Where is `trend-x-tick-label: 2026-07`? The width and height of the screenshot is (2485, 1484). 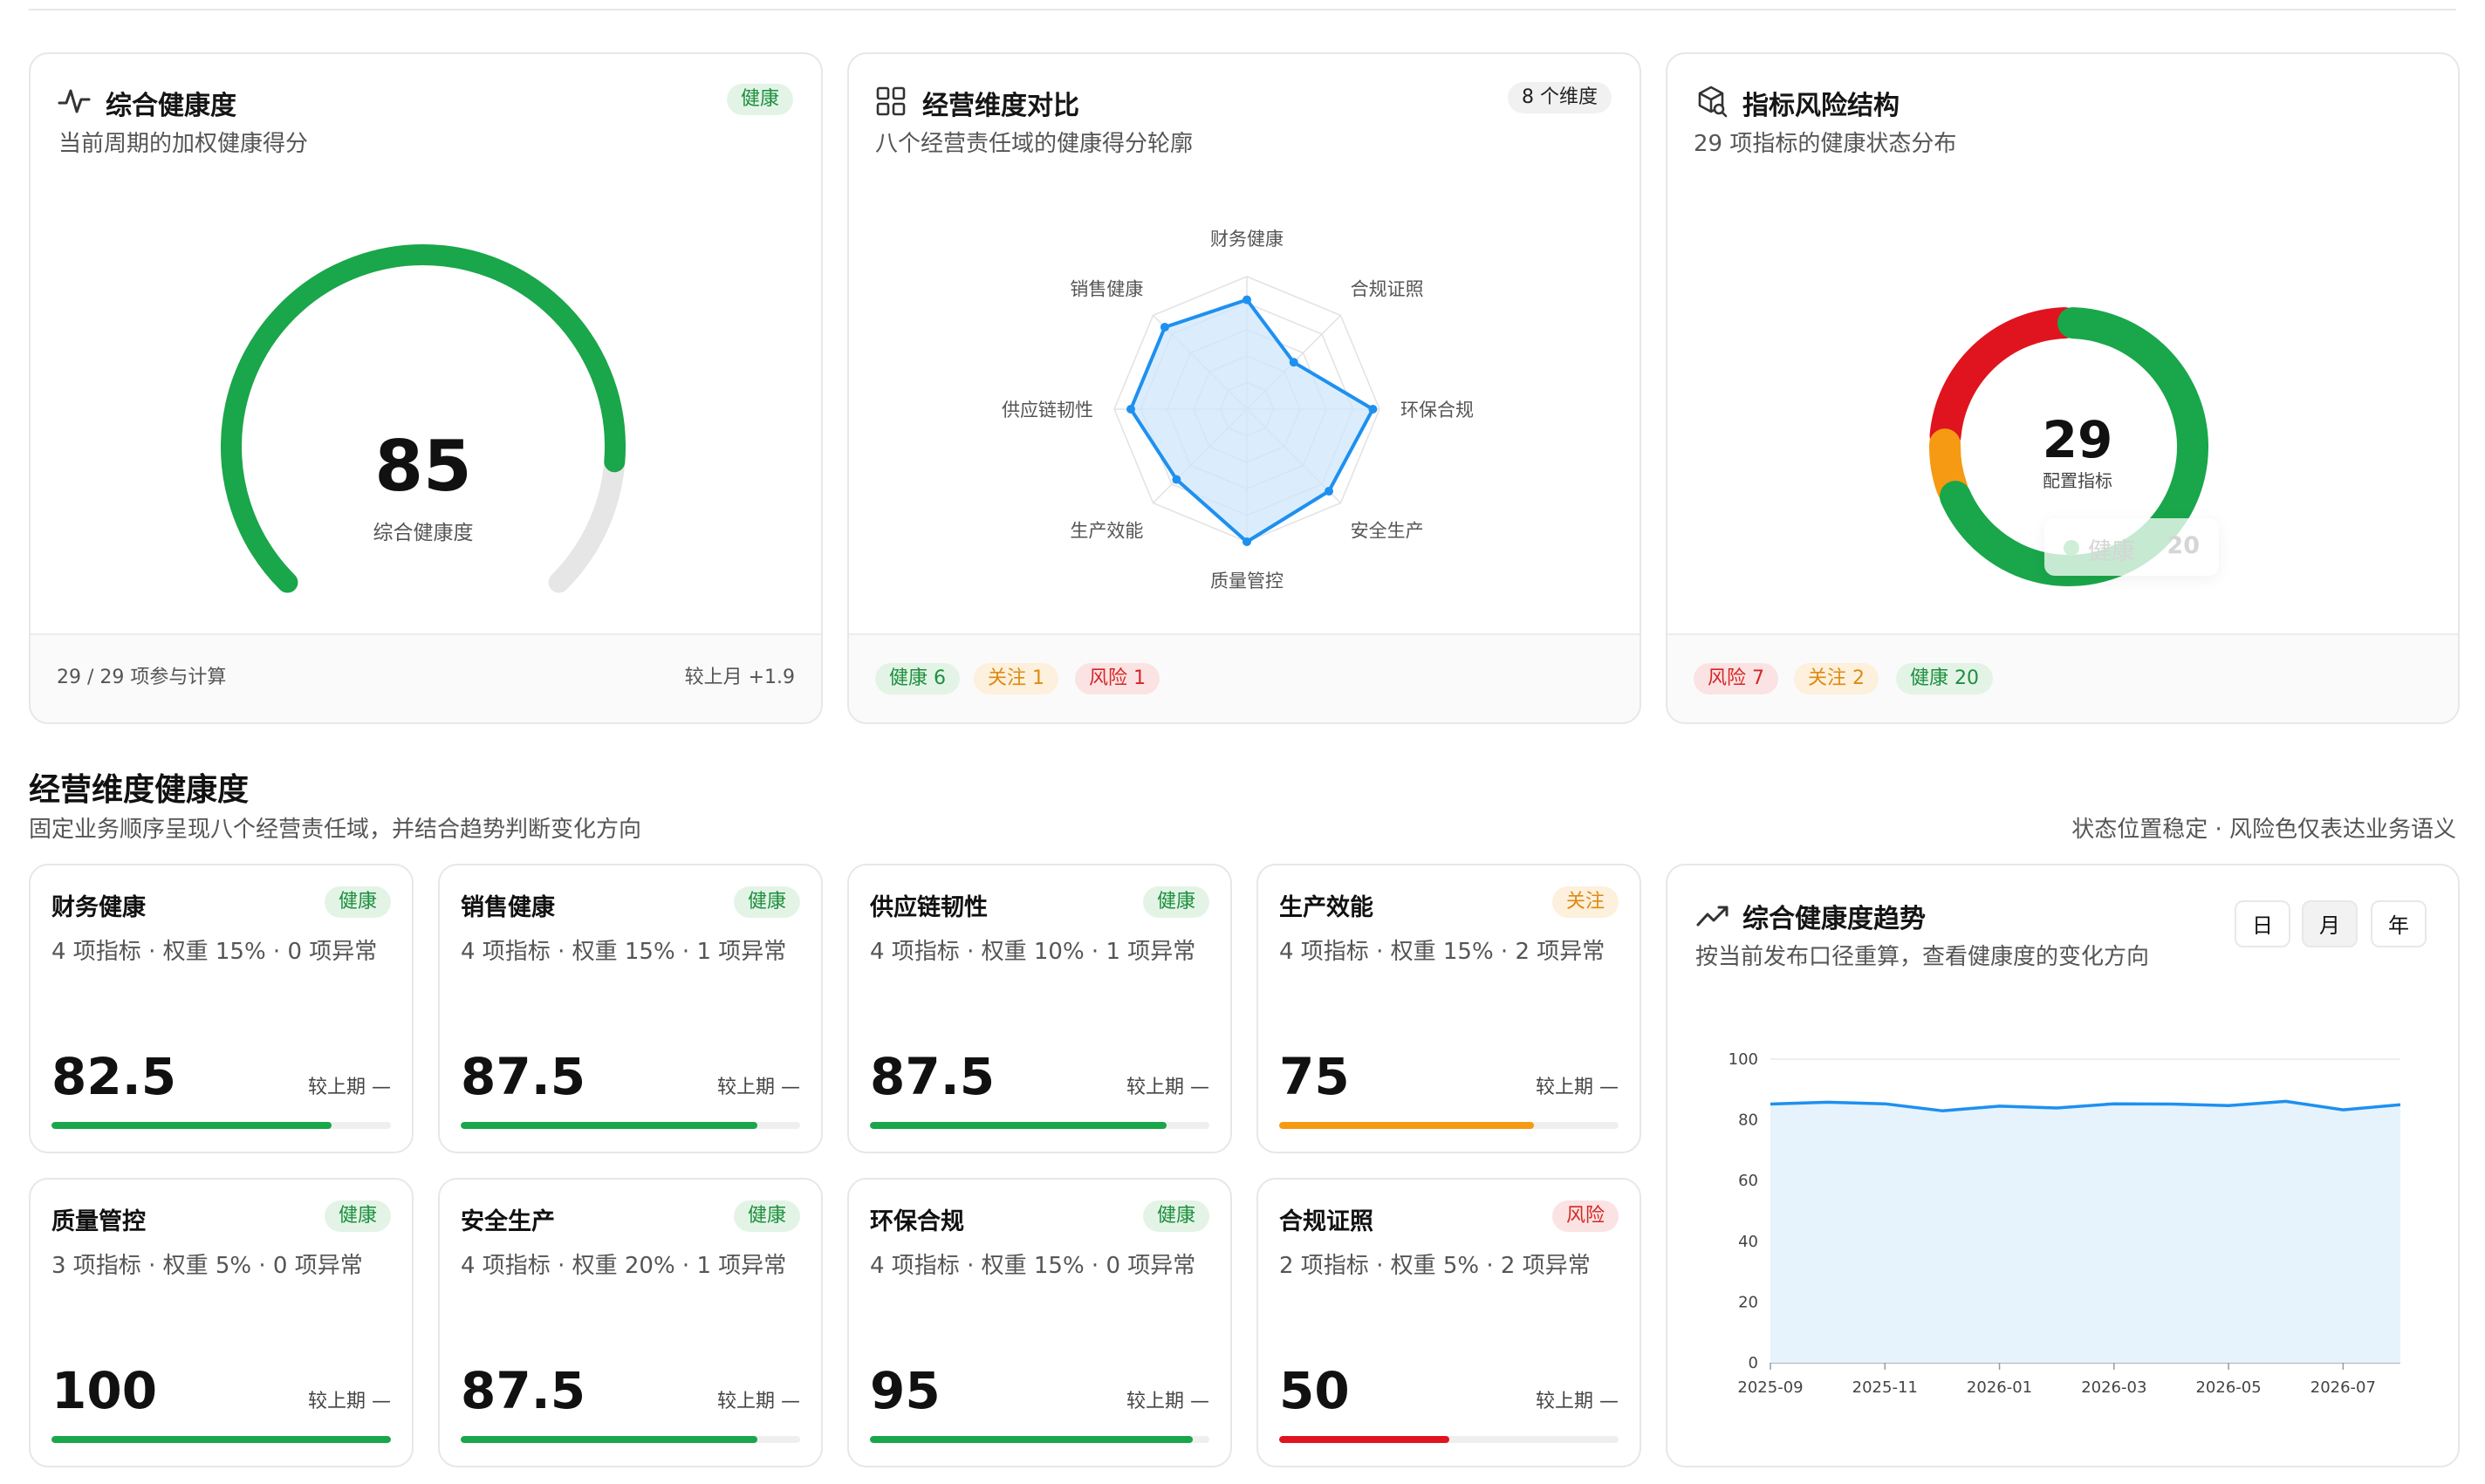 trend-x-tick-label: 2026-07 is located at coordinates (2343, 1387).